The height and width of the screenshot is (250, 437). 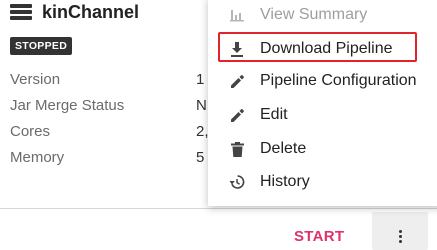 I want to click on status-badge: STOPPED, so click(x=41, y=46).